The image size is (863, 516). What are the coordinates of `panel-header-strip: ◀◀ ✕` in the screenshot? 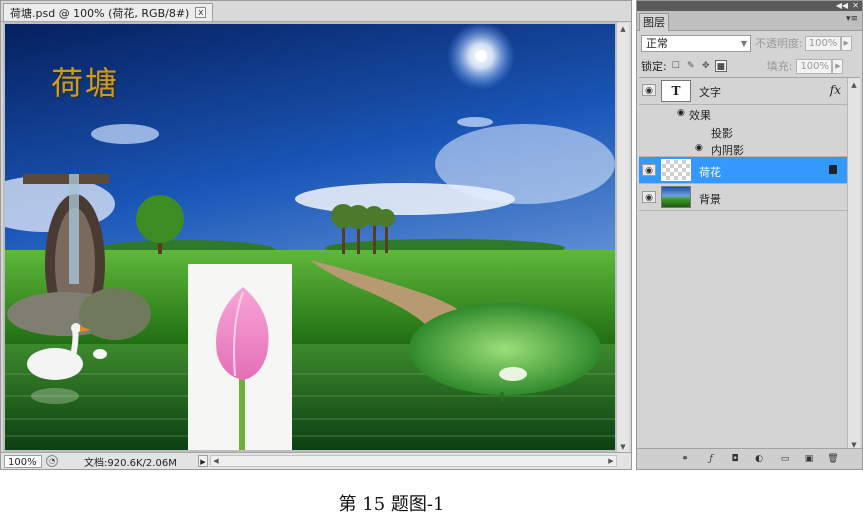 It's located at (749, 6).